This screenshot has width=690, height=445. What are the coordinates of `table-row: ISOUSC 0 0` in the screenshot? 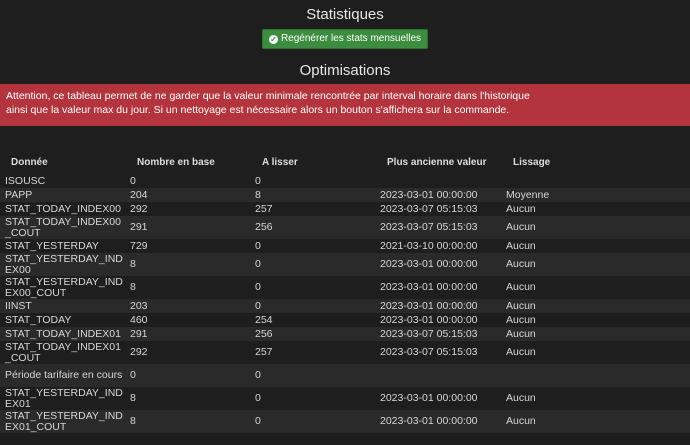 It's located at (345, 181).